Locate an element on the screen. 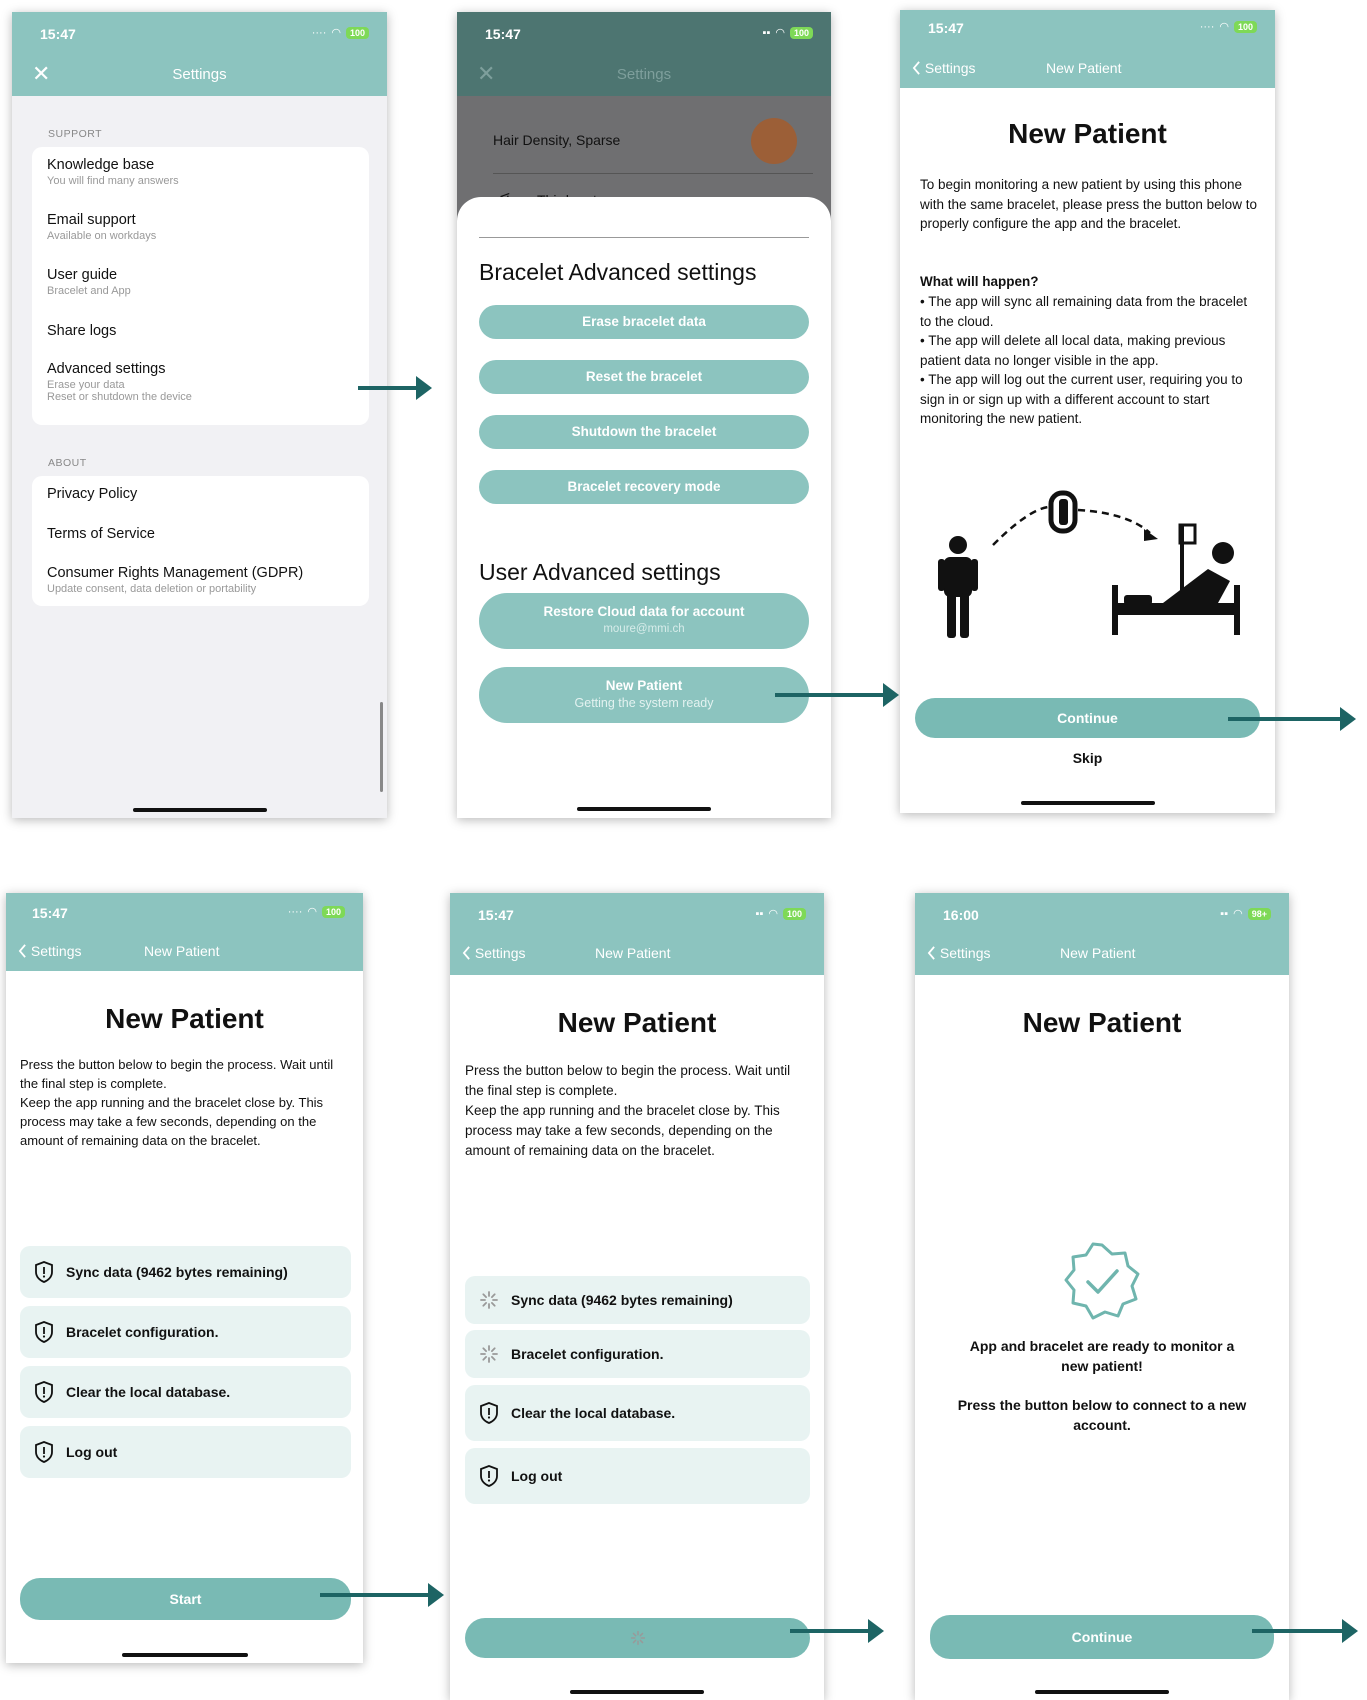  settings-item-user-guide: User guide Bracelet and App is located at coordinates (89, 282).